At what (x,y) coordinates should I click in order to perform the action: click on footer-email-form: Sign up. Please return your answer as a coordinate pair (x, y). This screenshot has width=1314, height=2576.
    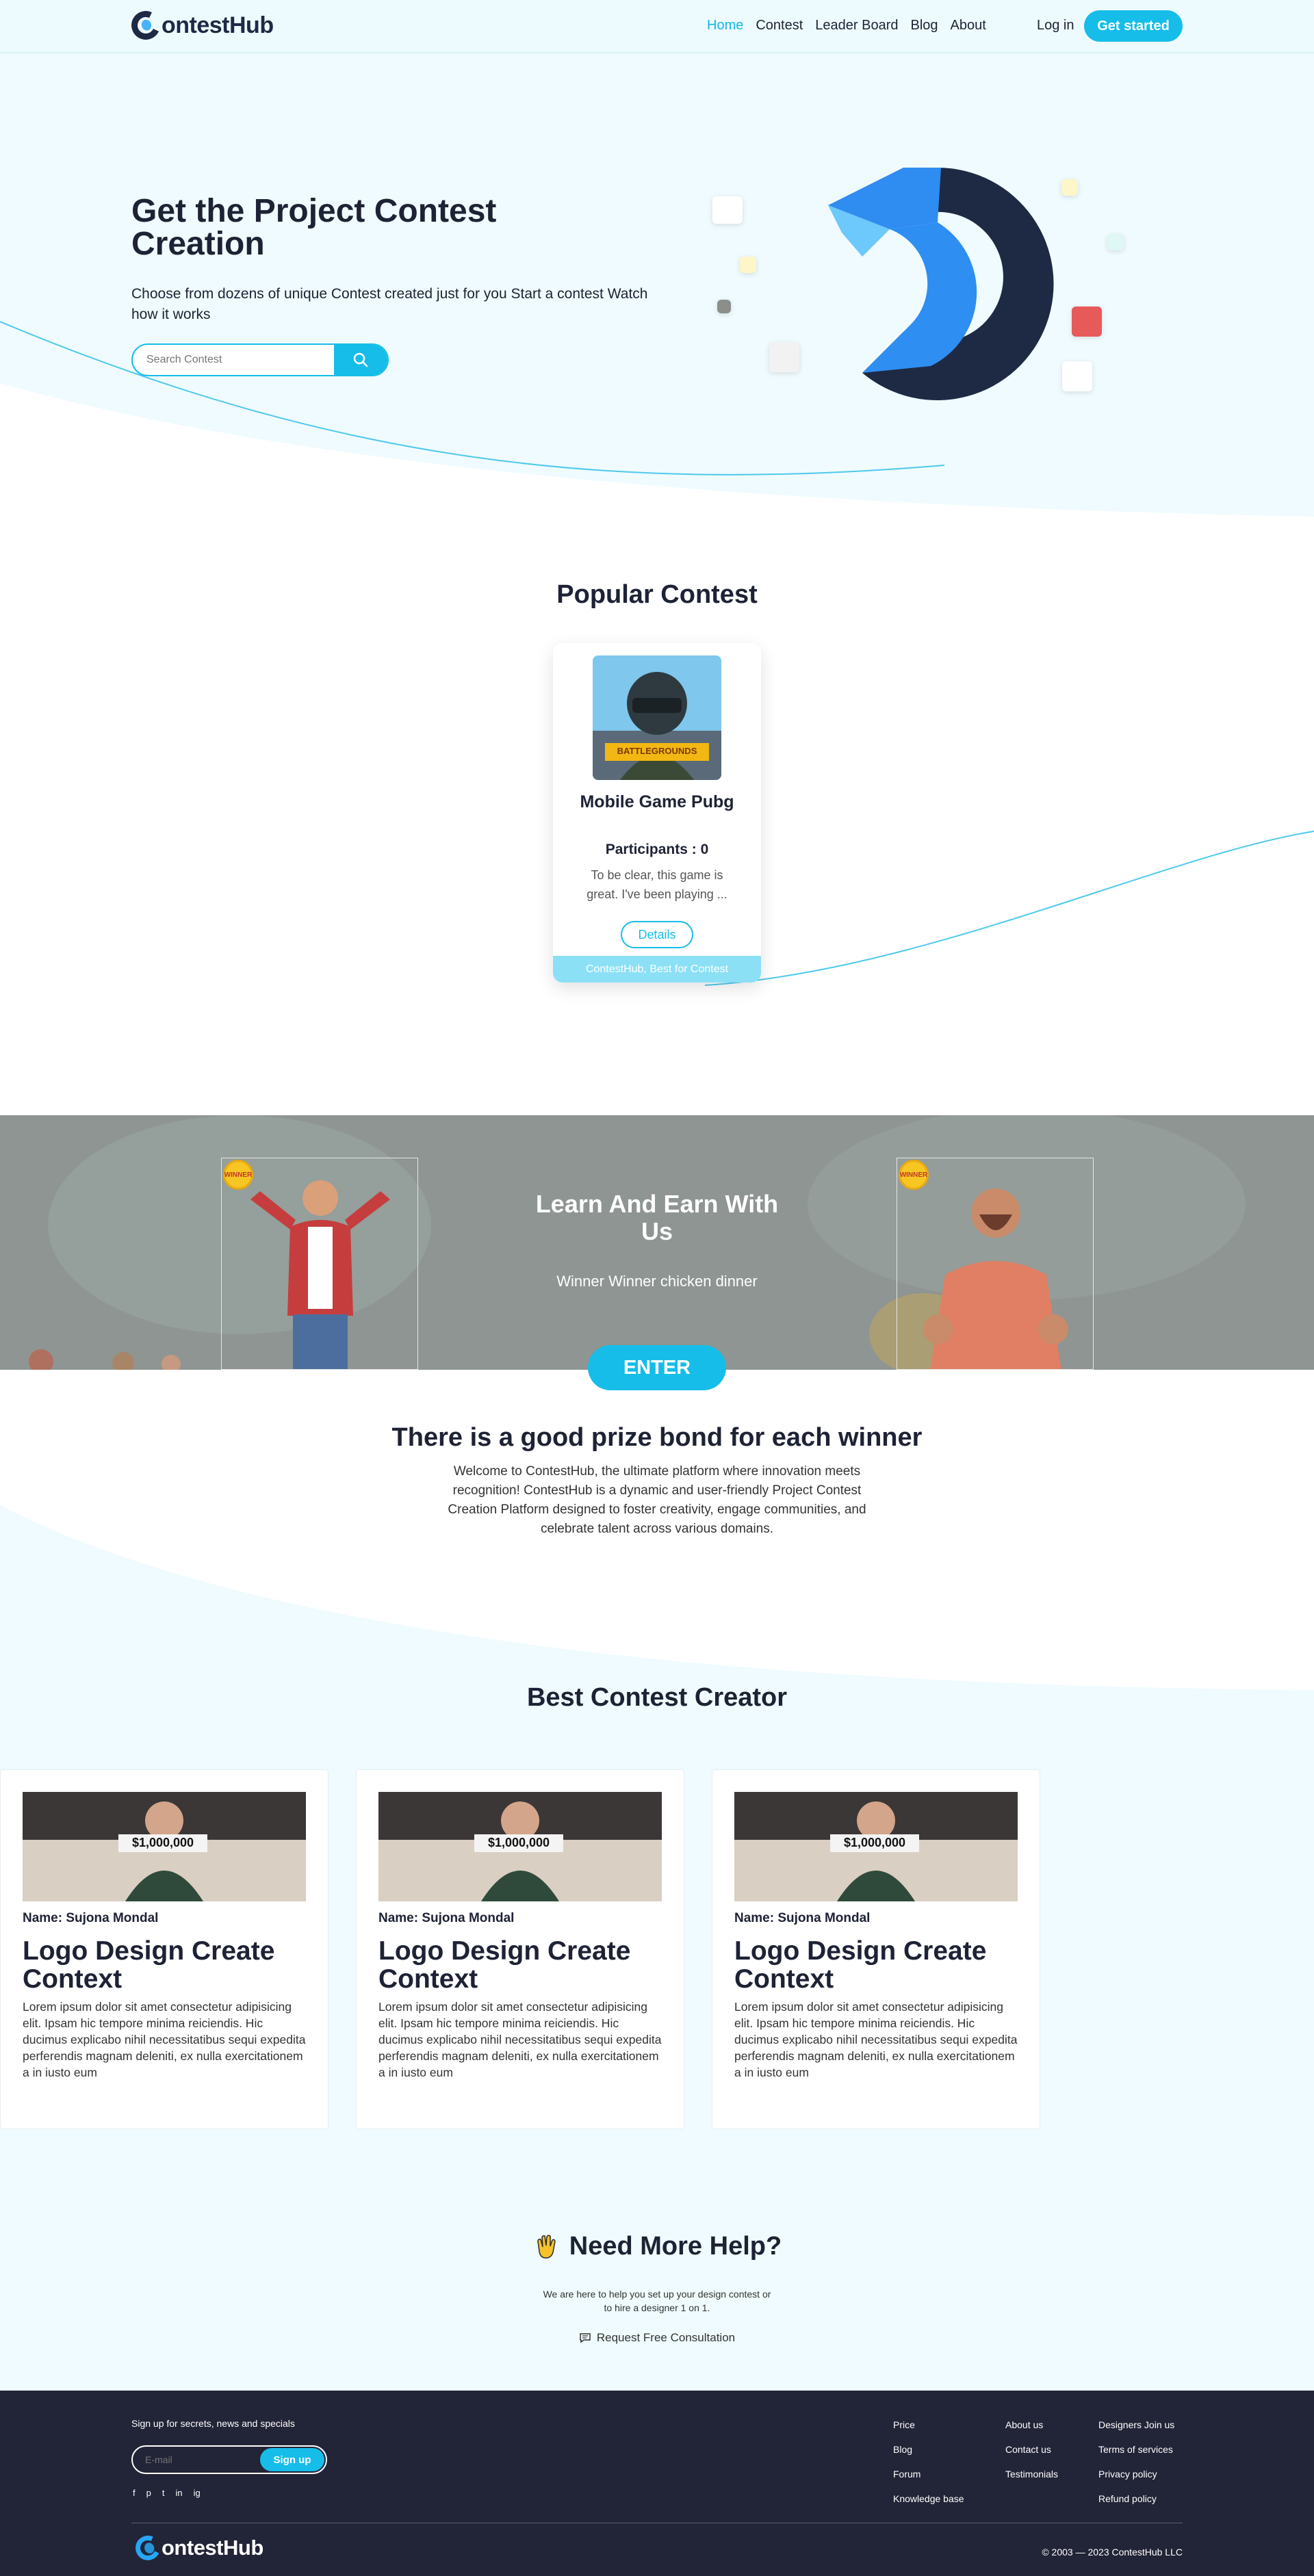
    Looking at the image, I should click on (229, 2459).